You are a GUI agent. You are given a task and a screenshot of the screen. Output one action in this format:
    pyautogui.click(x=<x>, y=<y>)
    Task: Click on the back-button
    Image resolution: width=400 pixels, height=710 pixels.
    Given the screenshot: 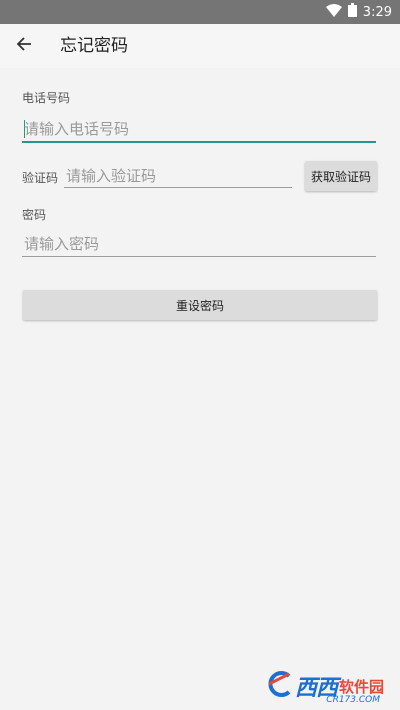 What is the action you would take?
    pyautogui.click(x=24, y=46)
    